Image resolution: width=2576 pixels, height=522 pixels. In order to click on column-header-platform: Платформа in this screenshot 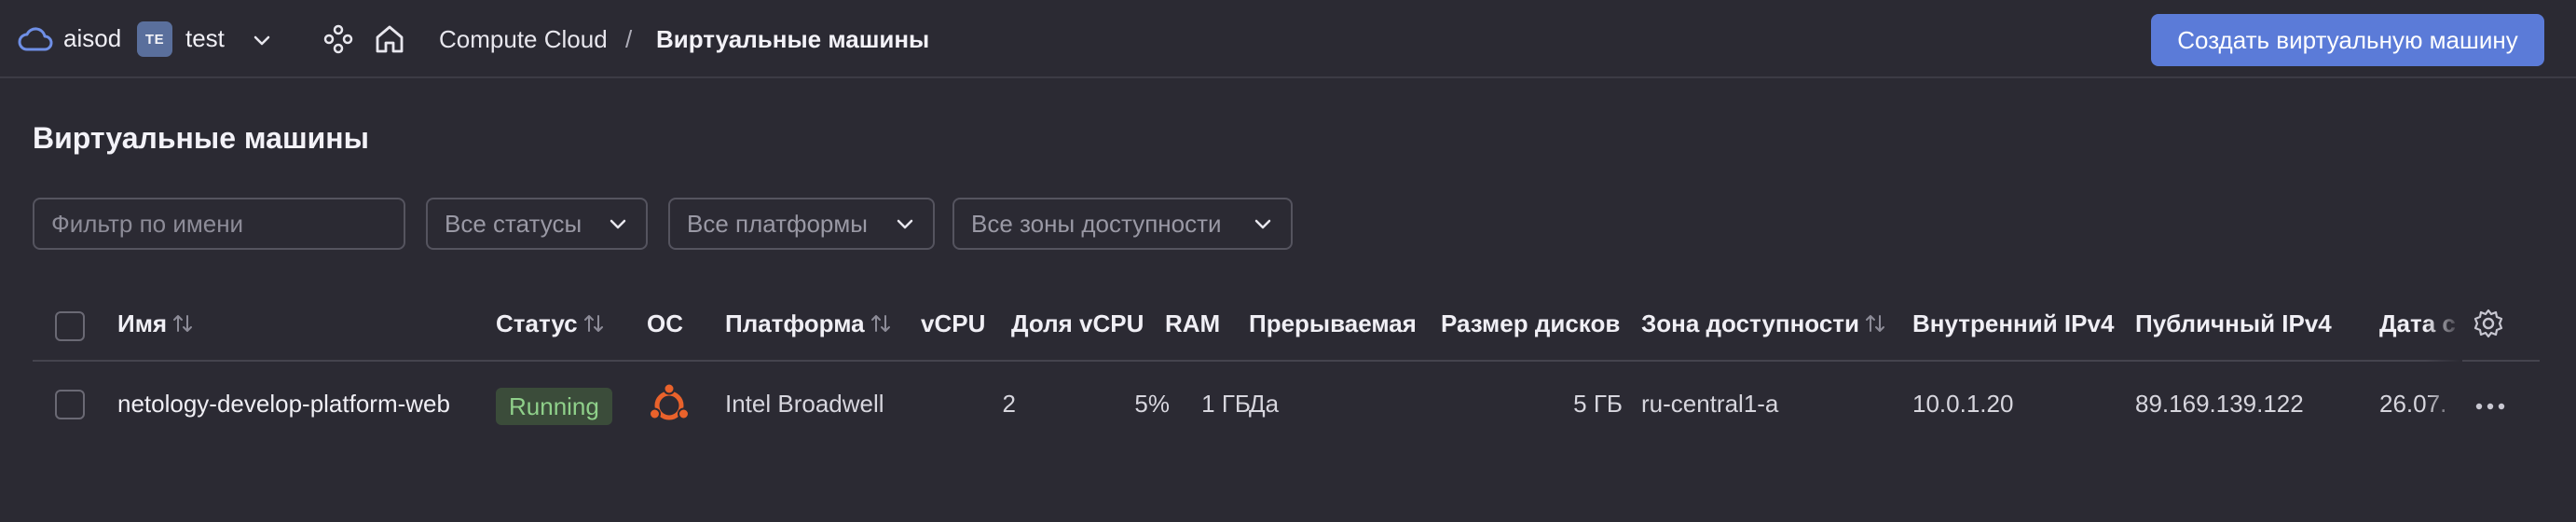, I will do `click(809, 323)`.